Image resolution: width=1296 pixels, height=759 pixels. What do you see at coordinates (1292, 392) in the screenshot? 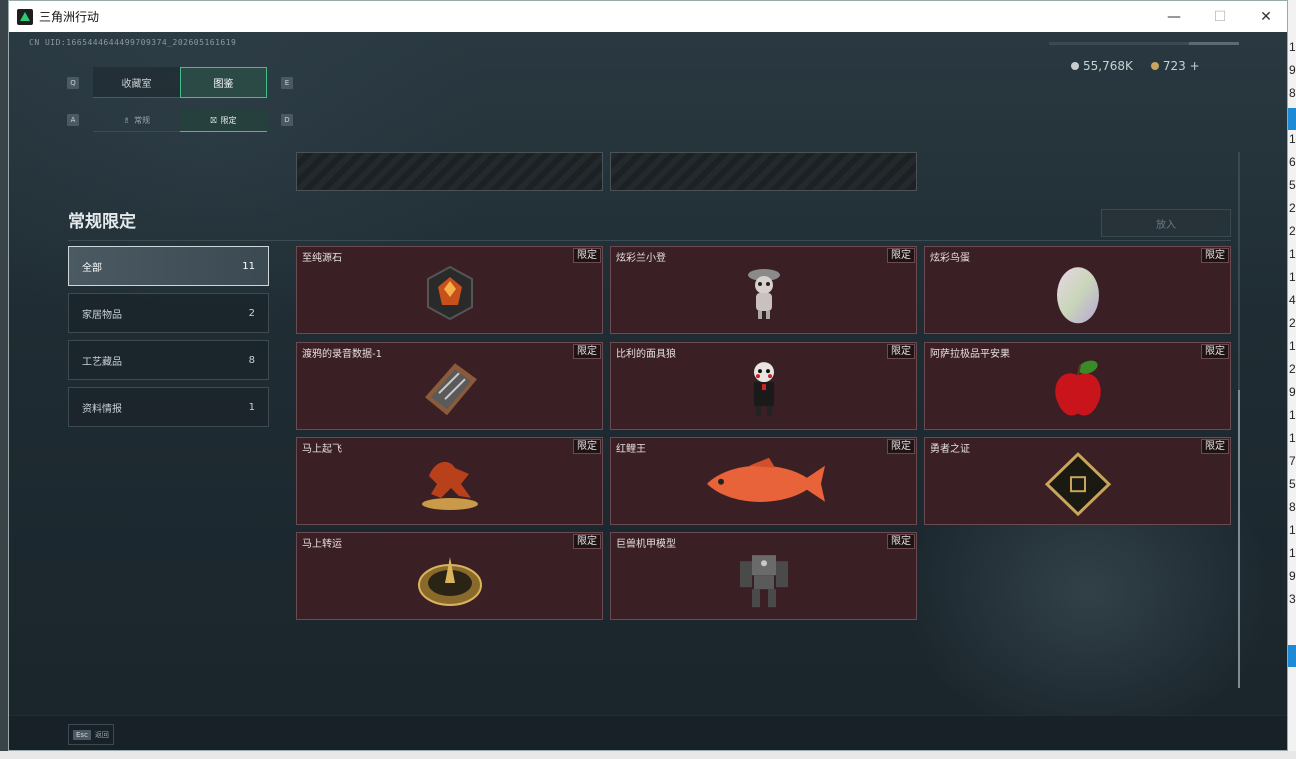
I see `desktop-number: 9` at bounding box center [1292, 392].